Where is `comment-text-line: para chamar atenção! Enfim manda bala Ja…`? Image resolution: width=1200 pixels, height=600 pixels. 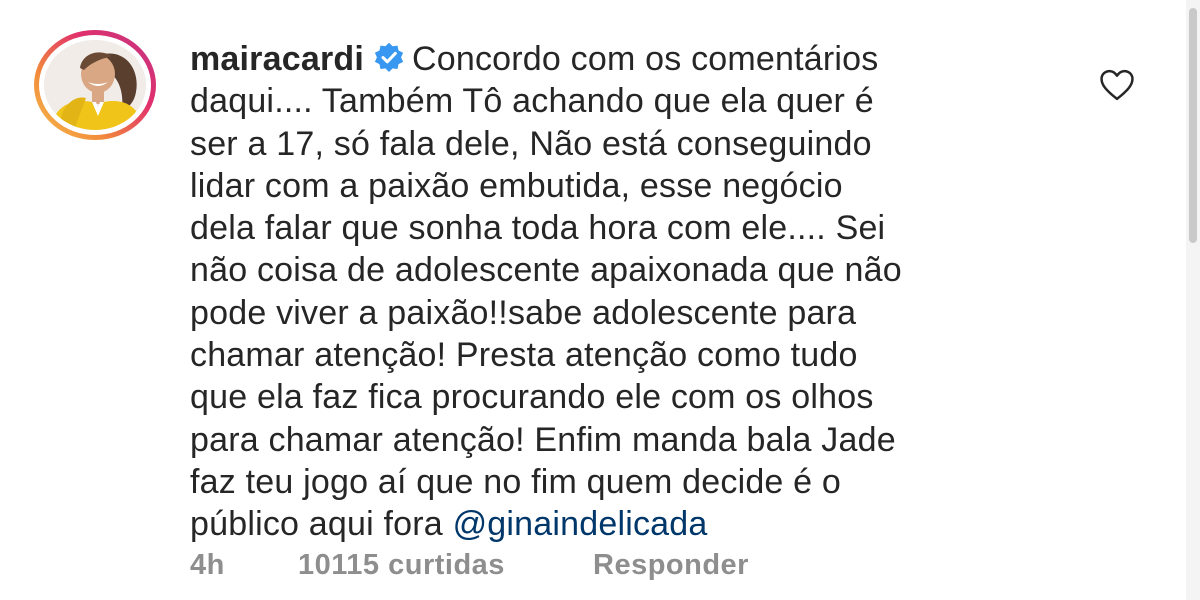
comment-text-line: para chamar atenção! Enfim manda bala Ja… is located at coordinates (543, 439).